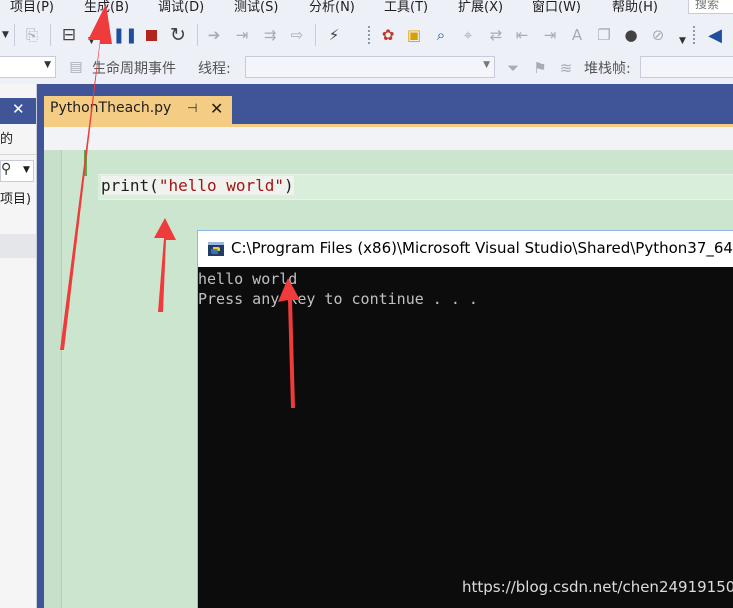 The image size is (733, 608). I want to click on layout-window-icon: ⊟, so click(69, 35).